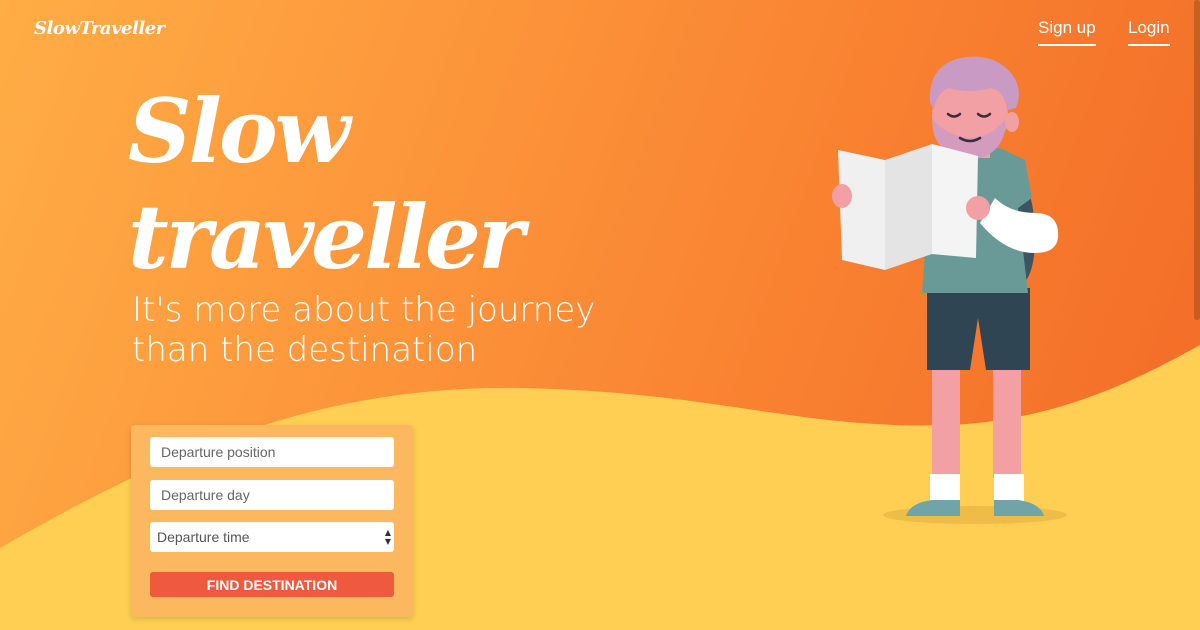 Image resolution: width=1200 pixels, height=630 pixels. Describe the element at coordinates (272, 452) in the screenshot. I see `departure-position-input` at that location.